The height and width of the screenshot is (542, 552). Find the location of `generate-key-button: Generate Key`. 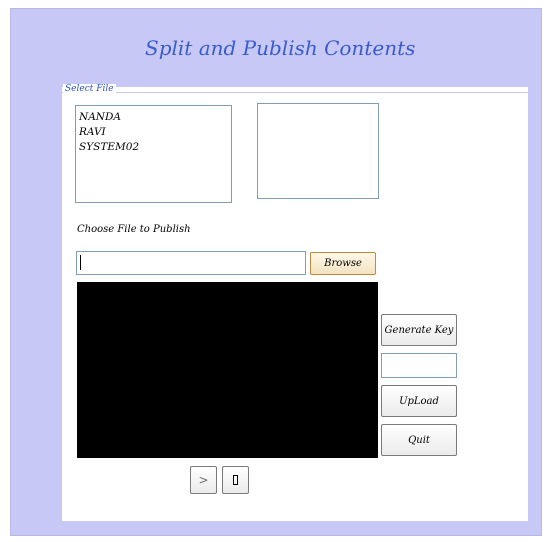

generate-key-button: Generate Key is located at coordinates (419, 330).